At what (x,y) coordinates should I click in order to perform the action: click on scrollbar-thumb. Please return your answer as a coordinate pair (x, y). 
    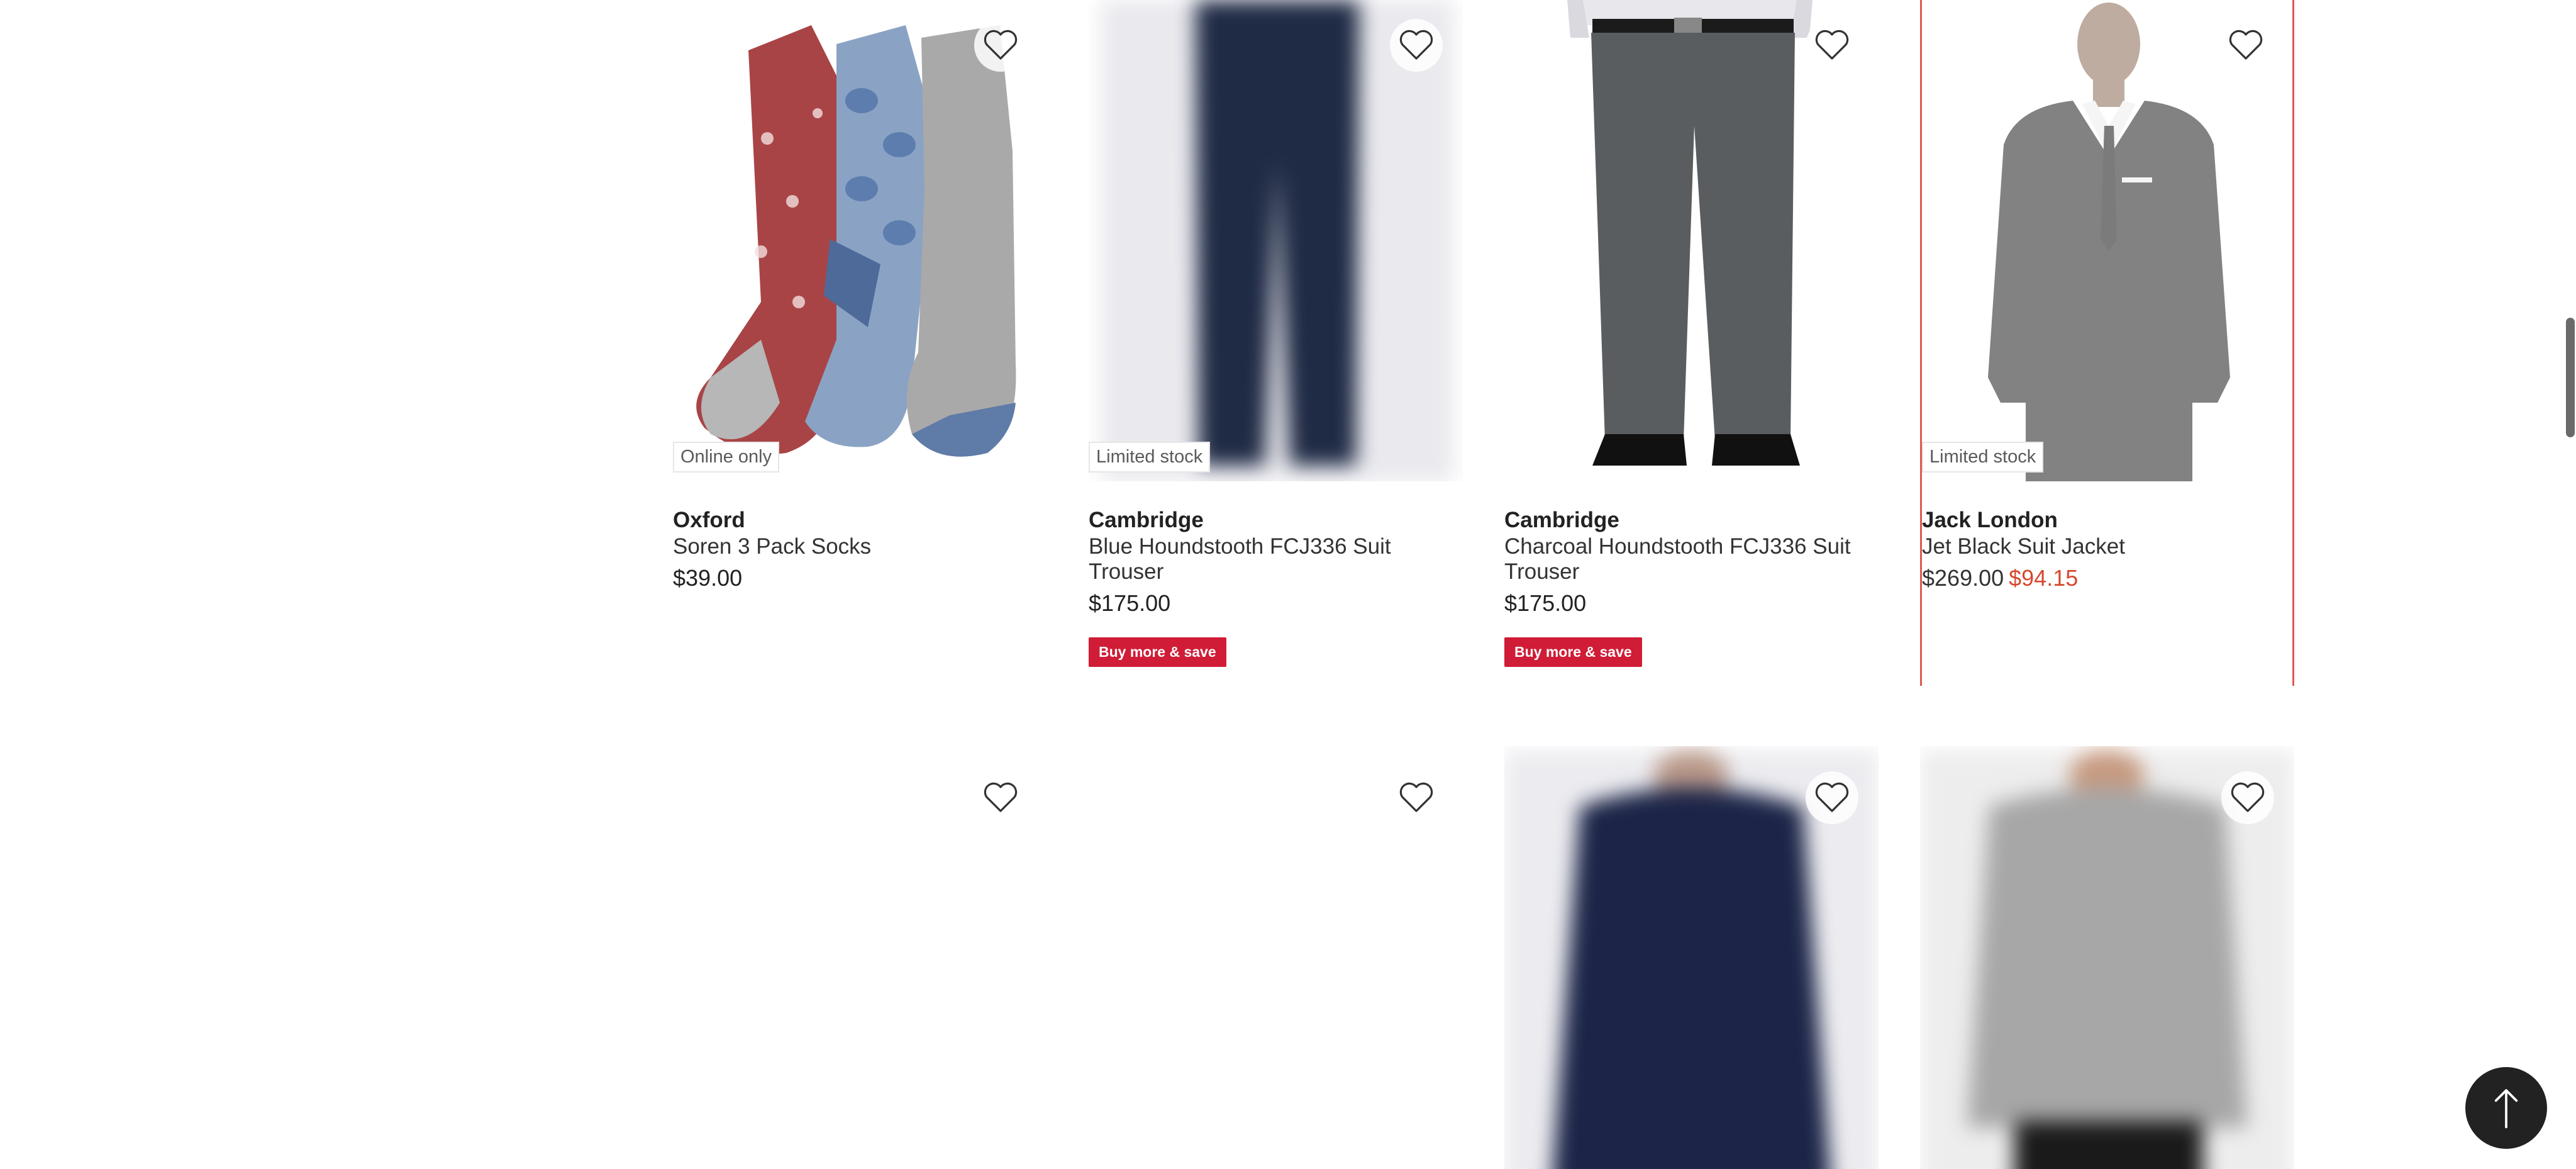
    Looking at the image, I should click on (2570, 377).